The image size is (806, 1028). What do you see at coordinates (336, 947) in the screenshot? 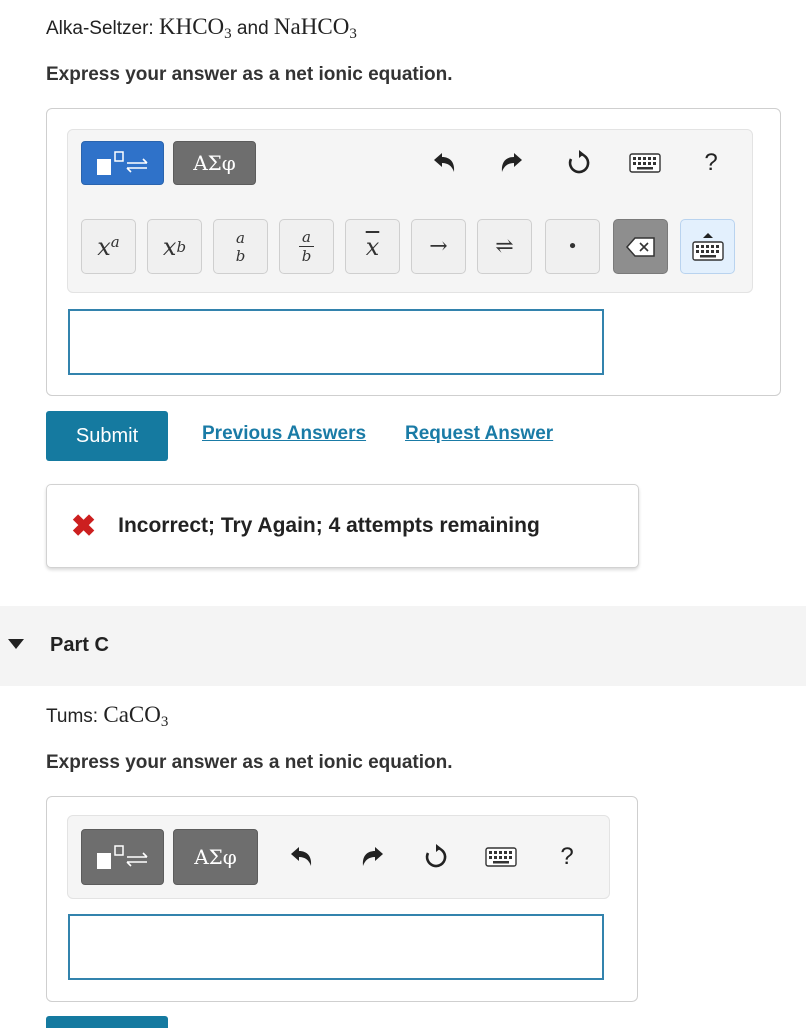
I see `part-c-answer-input` at bounding box center [336, 947].